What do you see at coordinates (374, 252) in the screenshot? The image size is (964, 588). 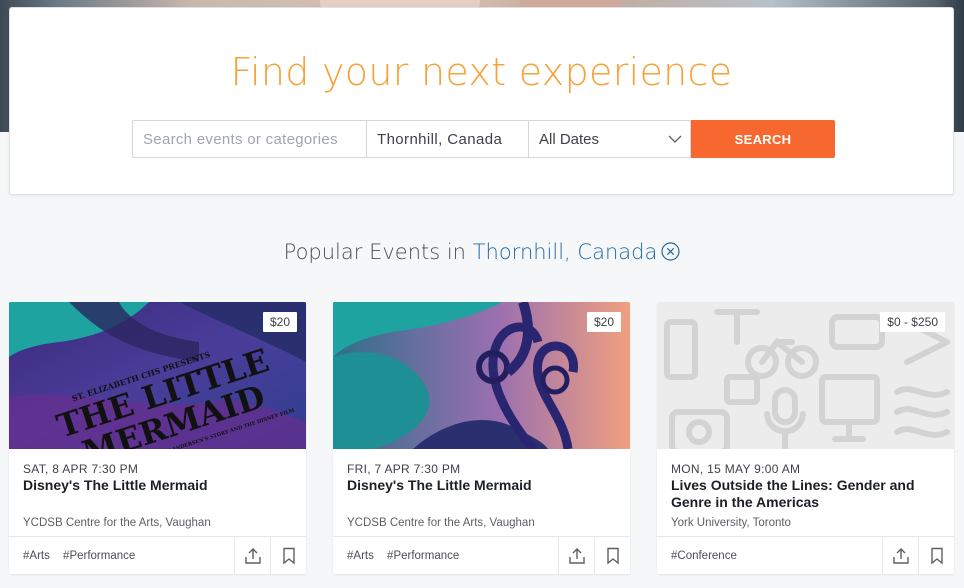 I see `popular-prefix: Popular Events in` at bounding box center [374, 252].